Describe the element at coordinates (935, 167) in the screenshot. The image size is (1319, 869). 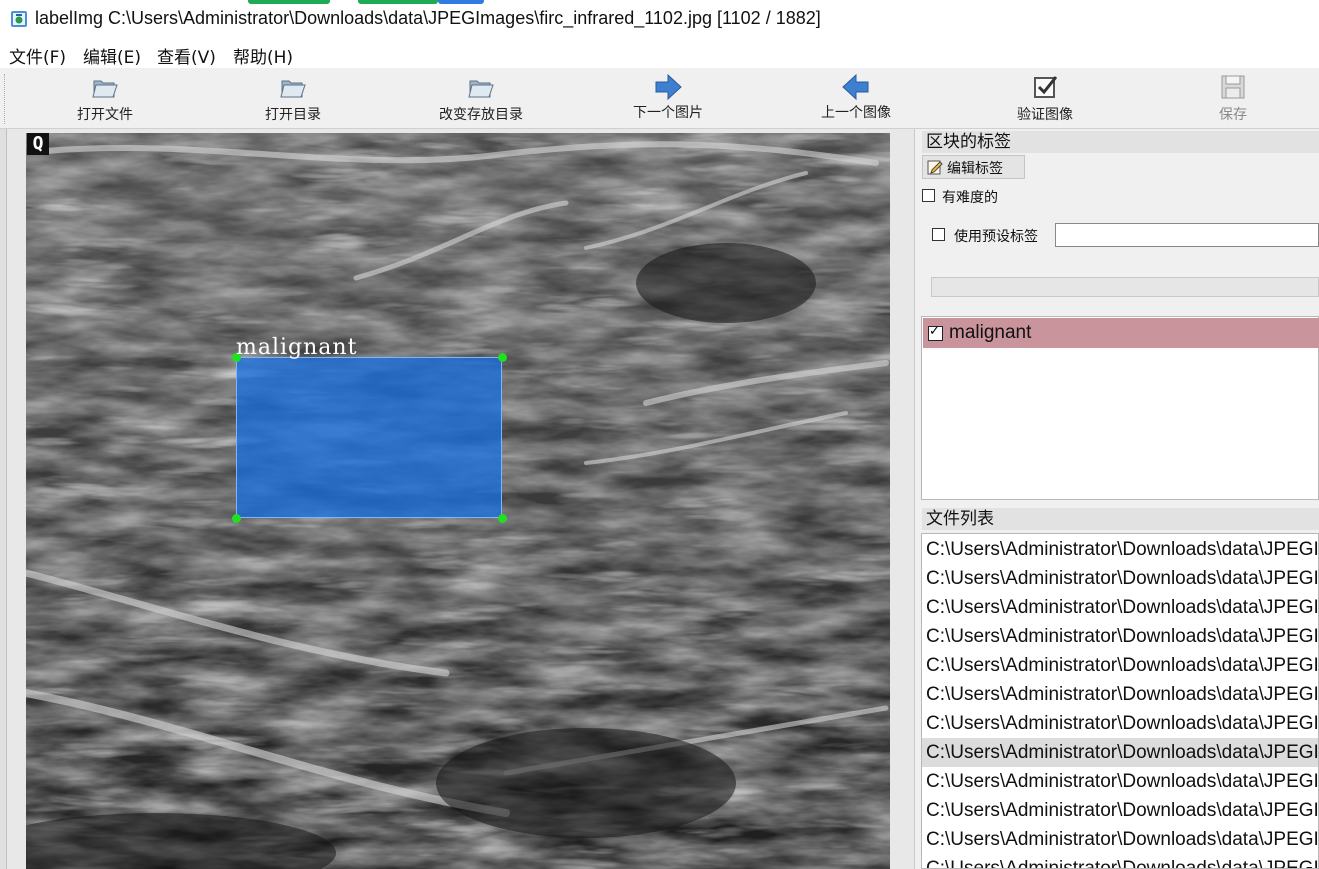
I see `edit-pencil-icon` at that location.